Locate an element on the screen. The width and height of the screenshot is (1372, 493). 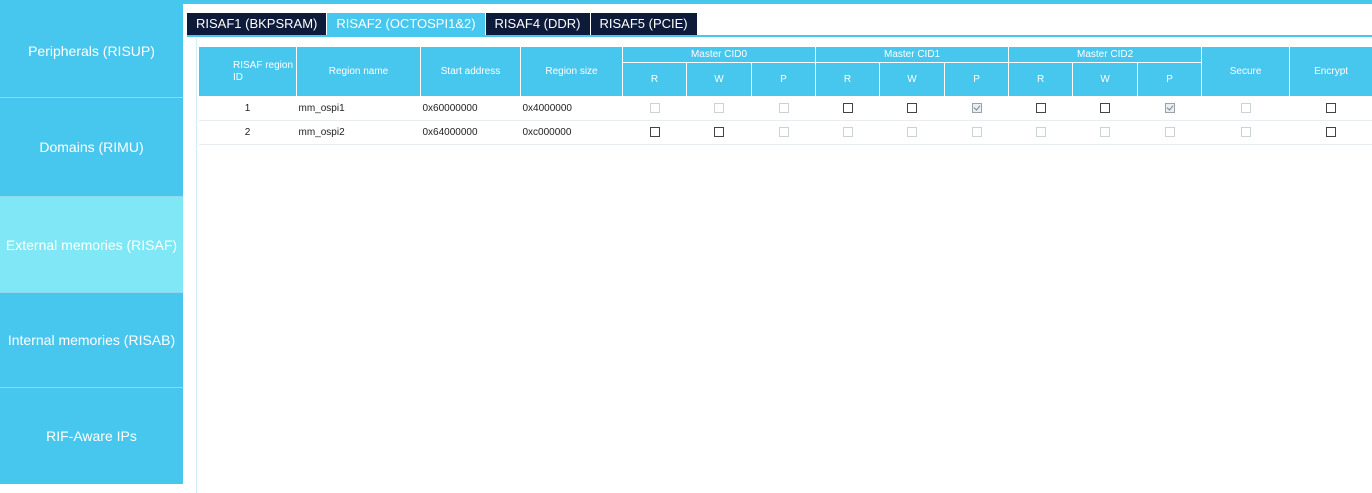
header-master-cid2: Master CID2 is located at coordinates (1105, 54).